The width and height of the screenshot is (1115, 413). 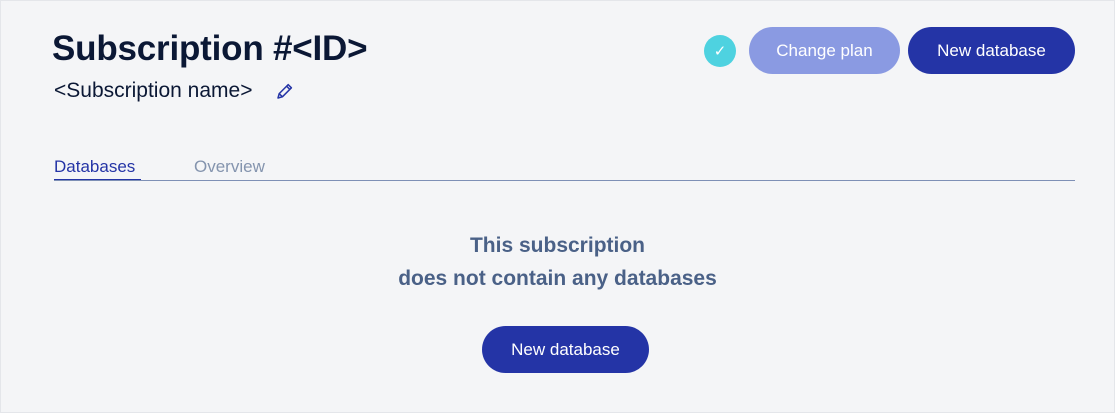 I want to click on tab-databases-label: Databases, so click(x=95, y=166).